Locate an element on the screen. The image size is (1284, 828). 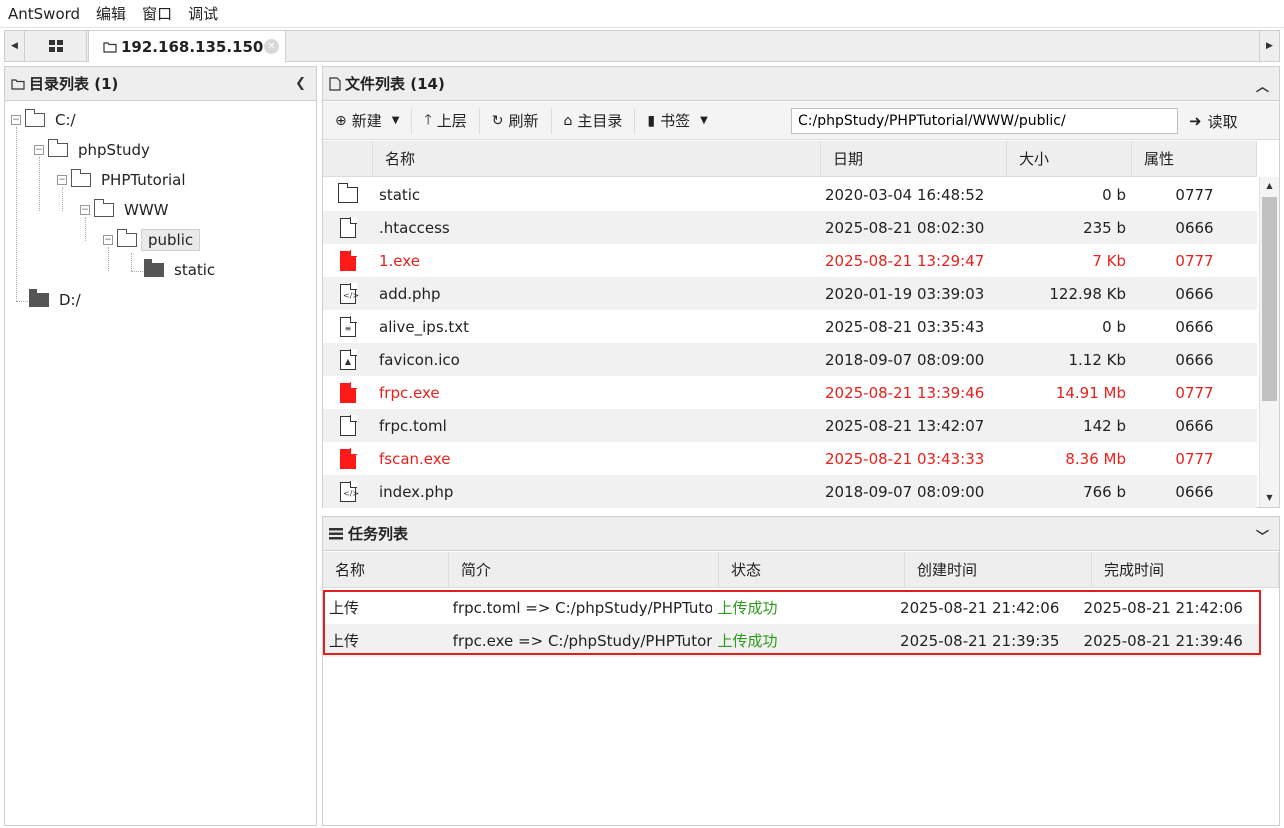
new-button-label: 新建 is located at coordinates (366, 121).